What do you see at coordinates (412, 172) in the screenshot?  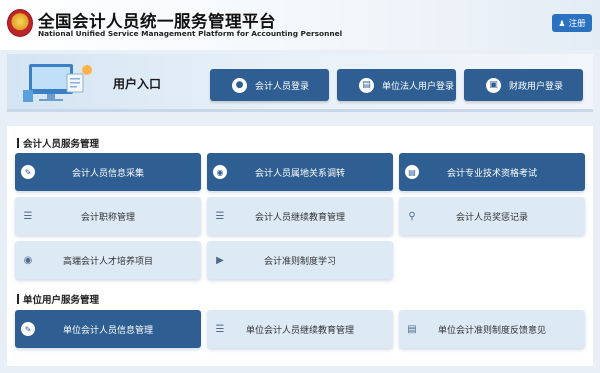 I see `document-icon: ▤` at bounding box center [412, 172].